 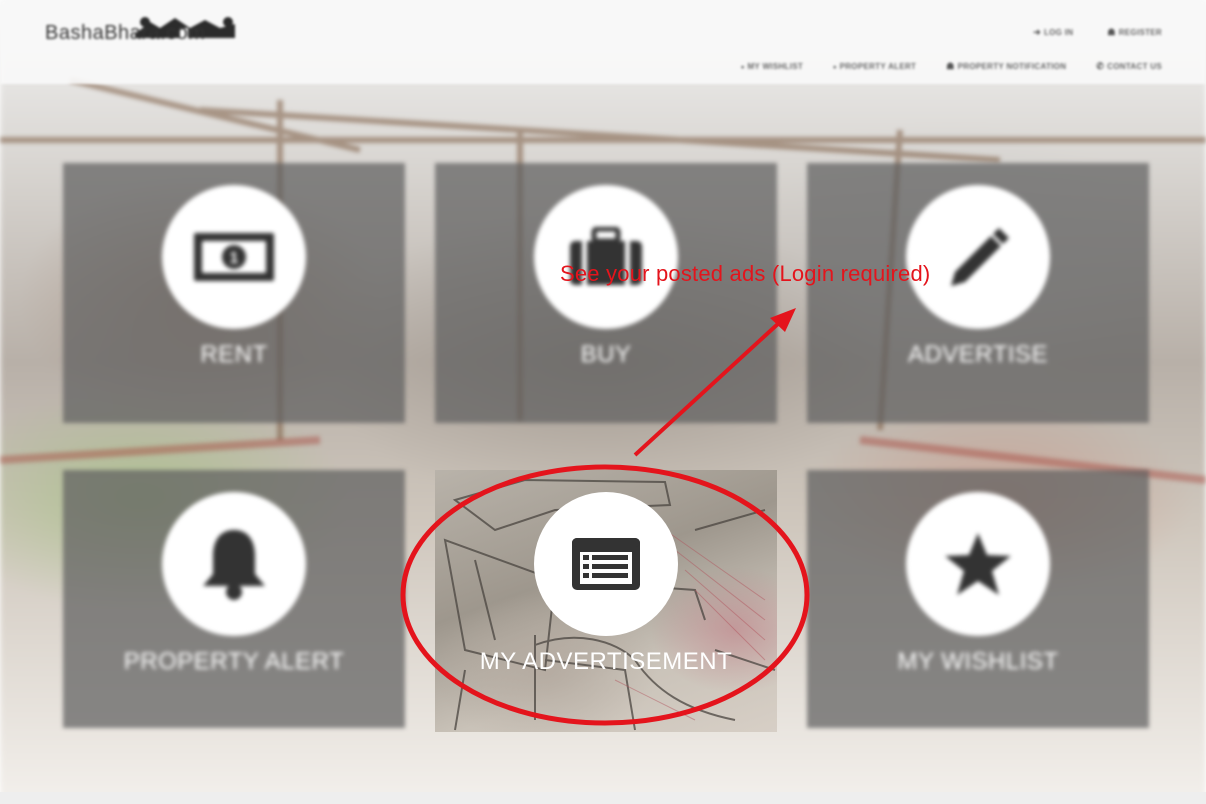 I want to click on svg-text: 1, so click(x=234, y=258).